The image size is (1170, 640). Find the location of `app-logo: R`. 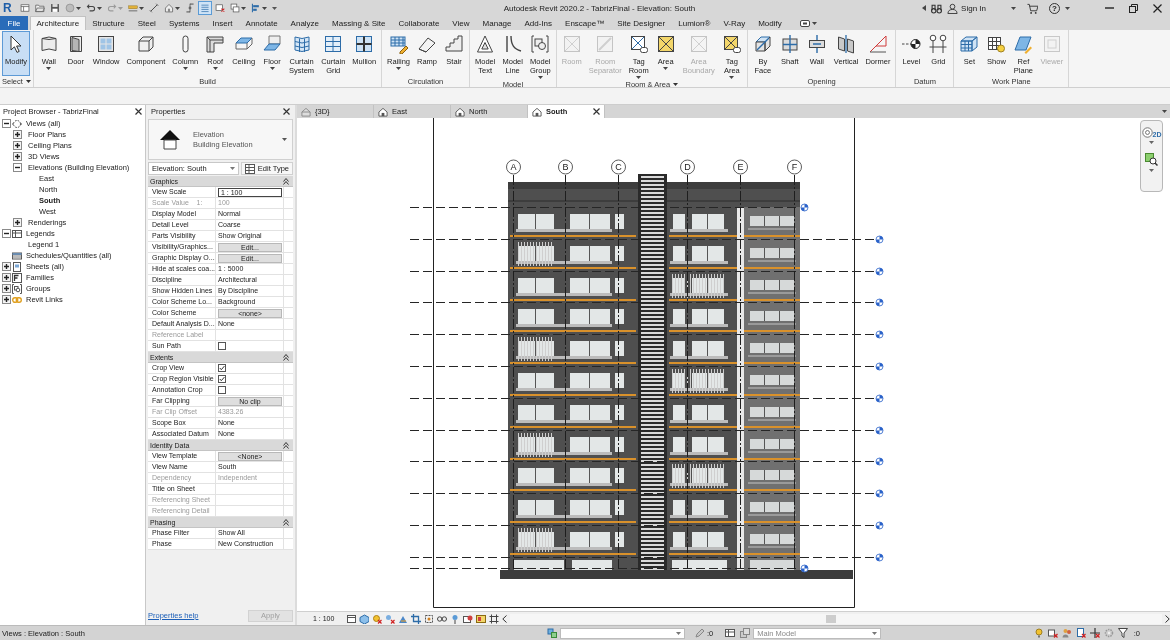

app-logo: R is located at coordinates (7, 8).